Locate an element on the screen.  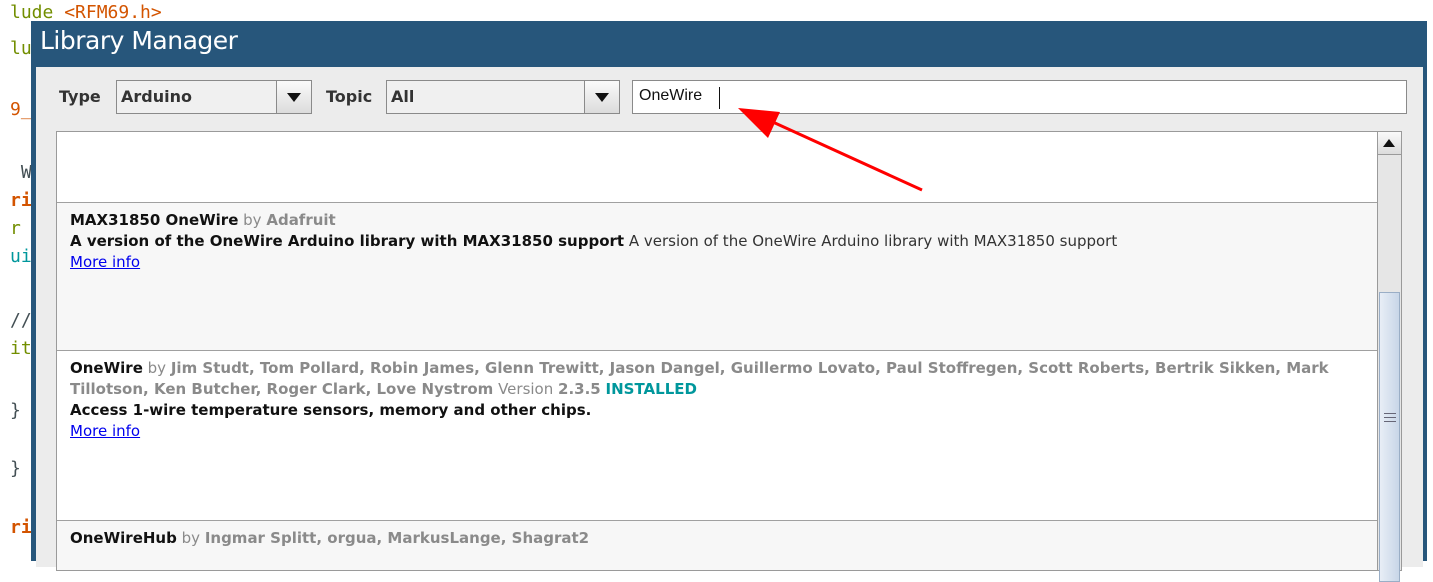
red-annotation-arrow is located at coordinates (830, 150).